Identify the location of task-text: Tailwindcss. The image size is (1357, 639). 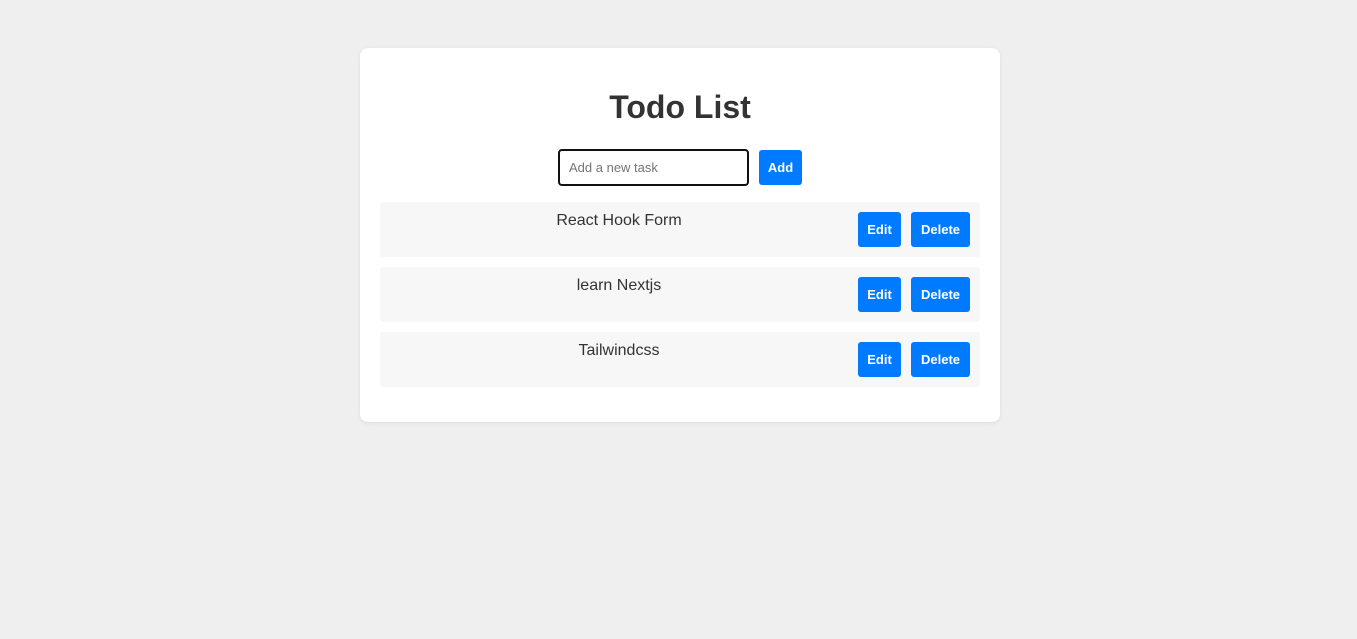
(619, 350).